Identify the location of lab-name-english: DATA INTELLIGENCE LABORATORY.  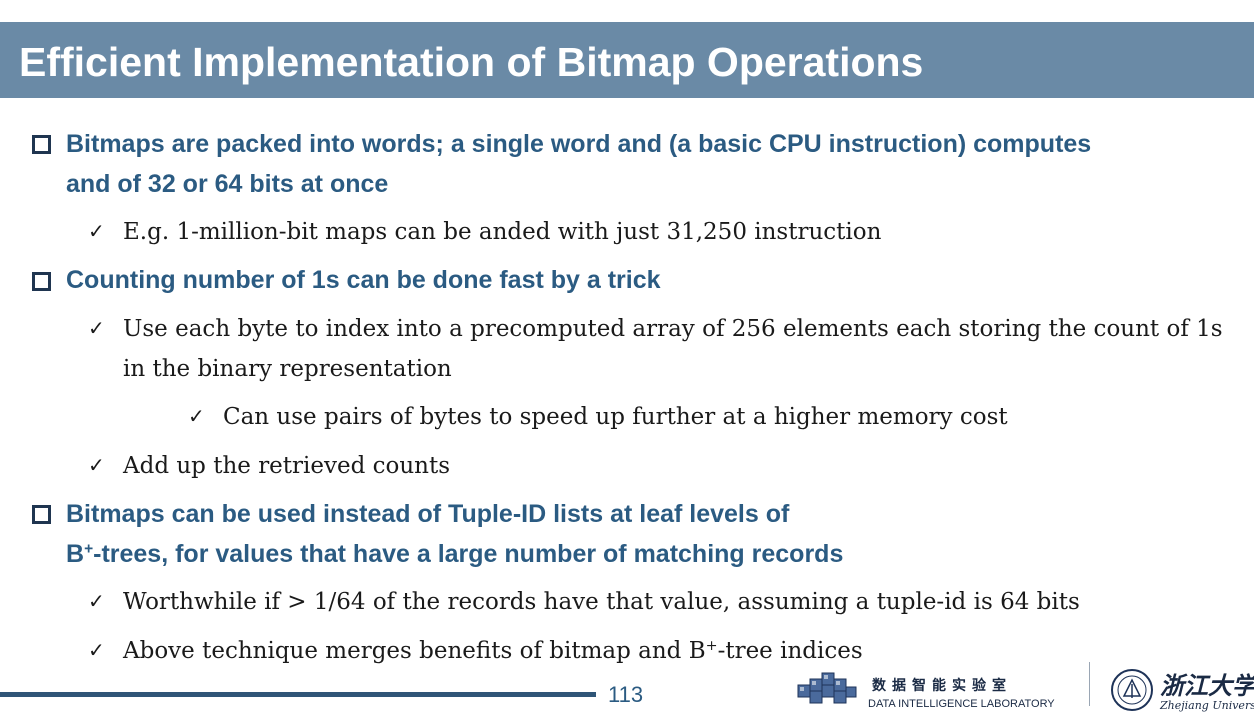
(961, 704).